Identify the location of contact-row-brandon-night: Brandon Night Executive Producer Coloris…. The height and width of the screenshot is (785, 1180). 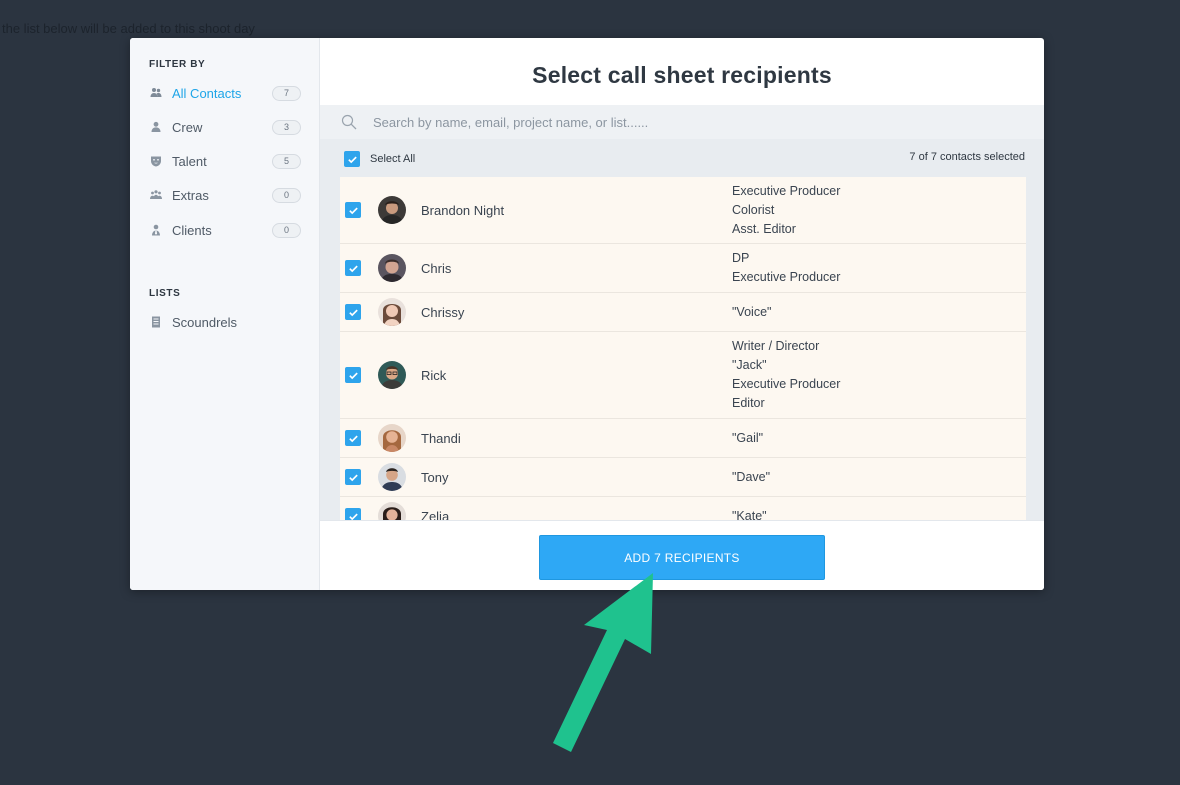
(683, 210).